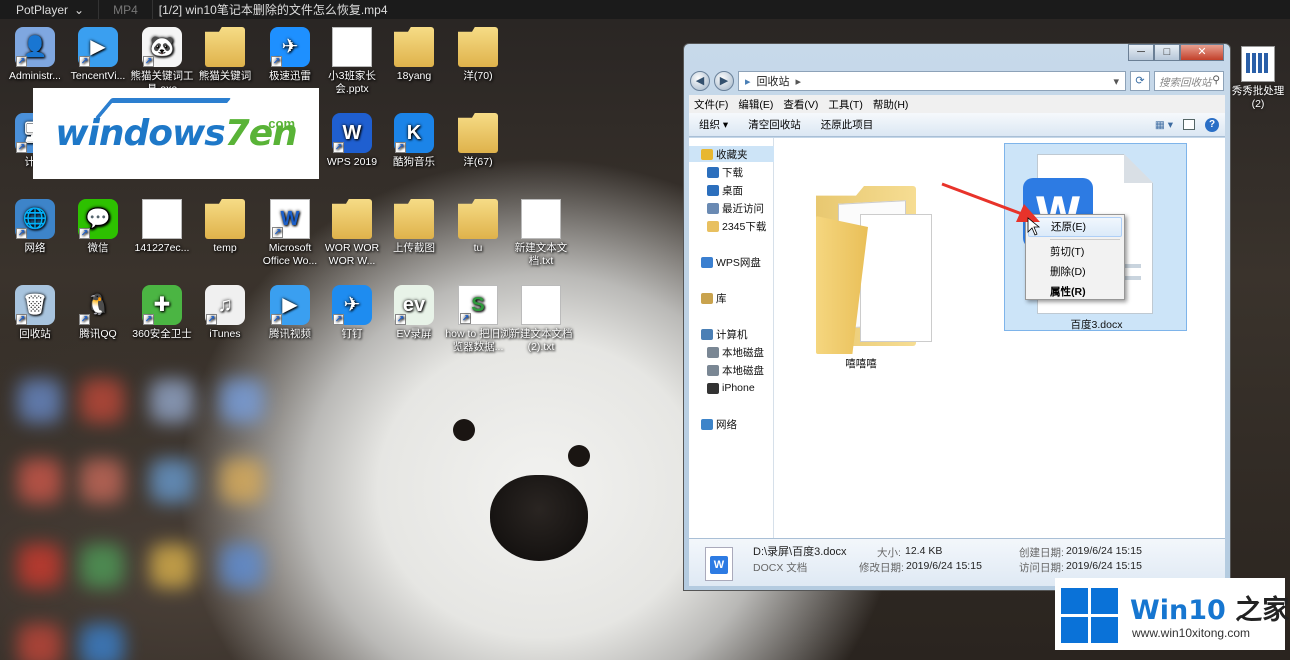 Image resolution: width=1290 pixels, height=660 pixels. What do you see at coordinates (414, 305) in the screenshot?
I see `ev-icon: ev ↗` at bounding box center [414, 305].